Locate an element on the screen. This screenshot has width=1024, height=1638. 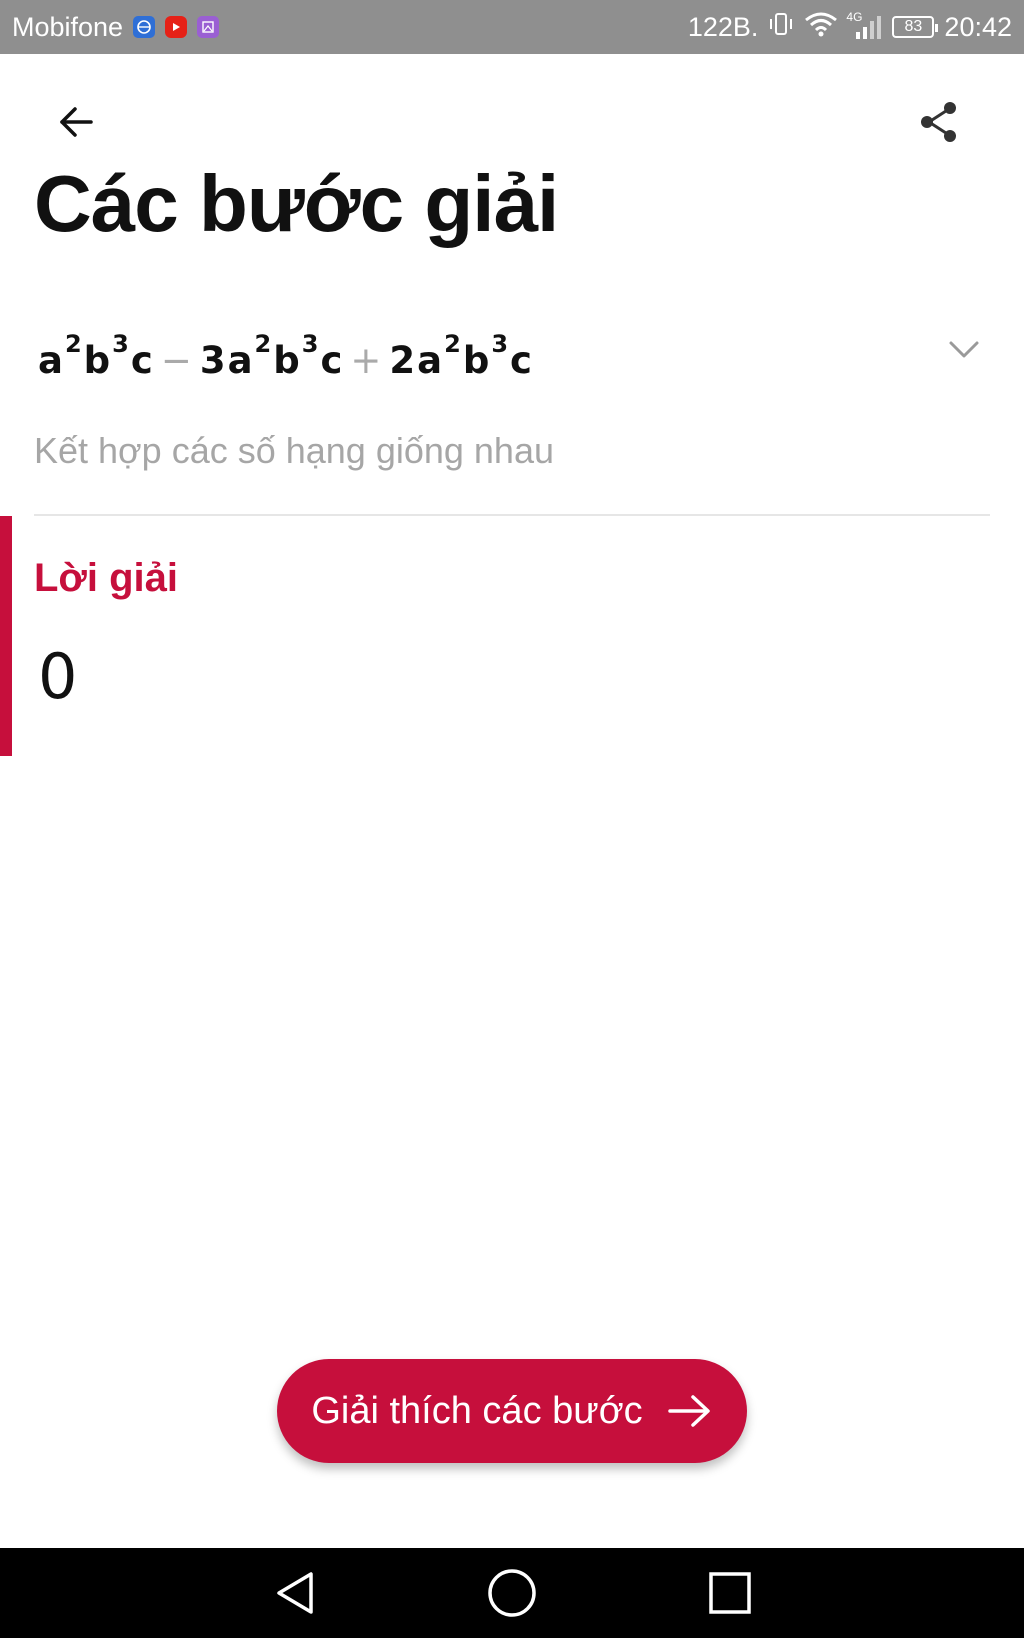
nav-home-button is located at coordinates (512, 1593).